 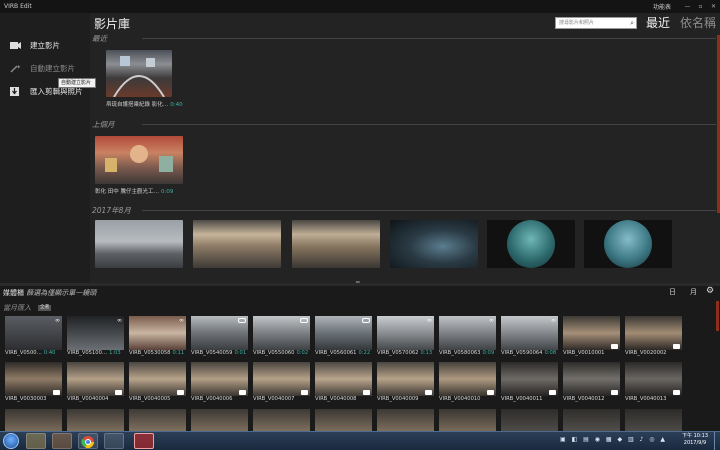 I want to click on media-name: VIRB_V0550060 0:02, so click(x=281, y=353).